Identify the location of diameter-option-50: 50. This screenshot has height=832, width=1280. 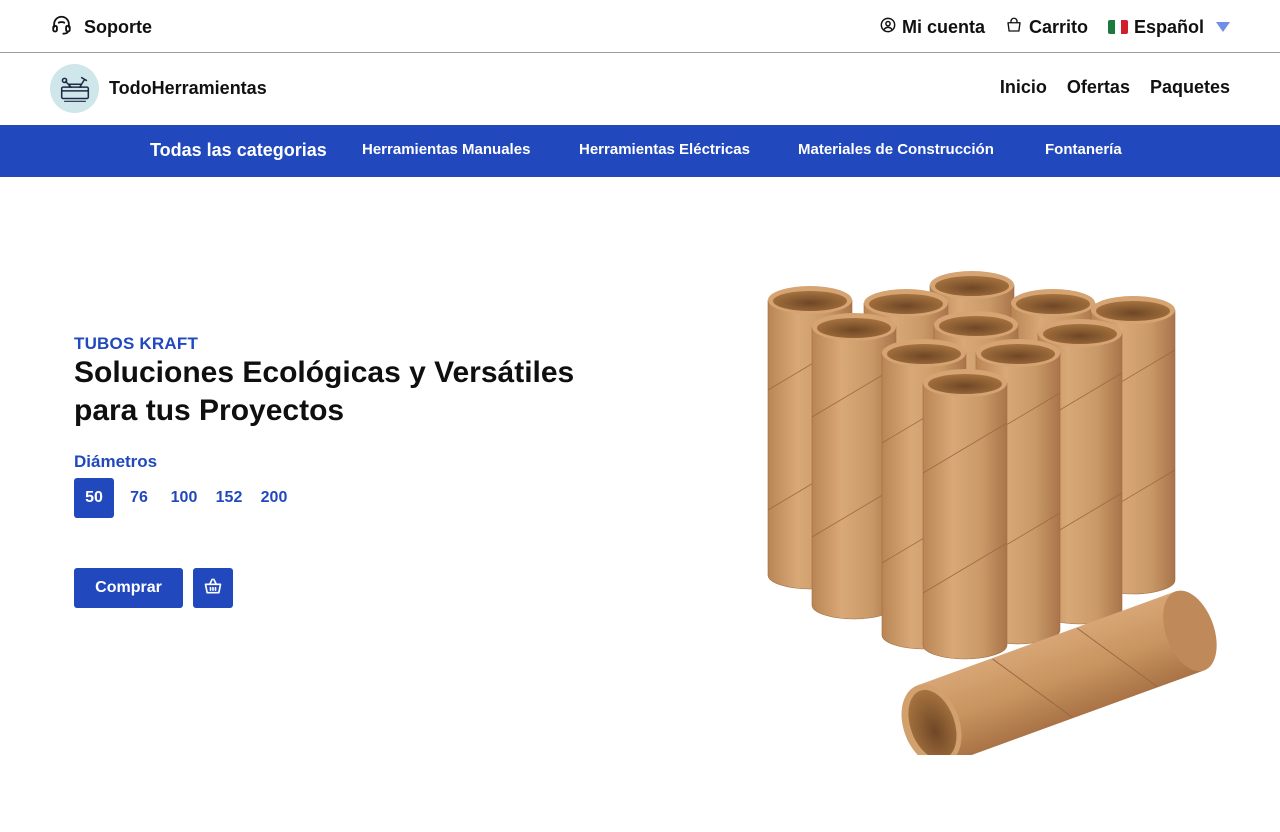
(94, 498).